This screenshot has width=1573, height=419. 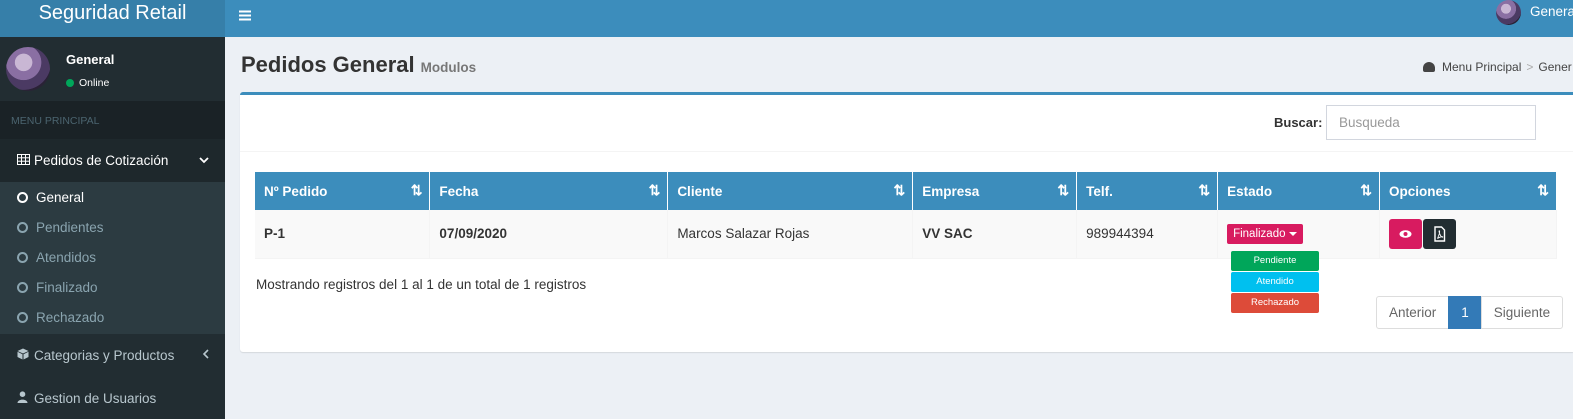 I want to click on hamburger-icon, so click(x=245, y=15).